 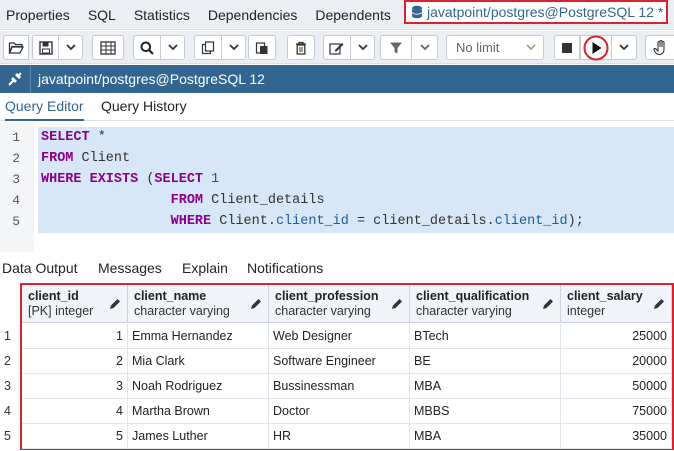 I want to click on table-cell: BE, so click(x=485, y=361).